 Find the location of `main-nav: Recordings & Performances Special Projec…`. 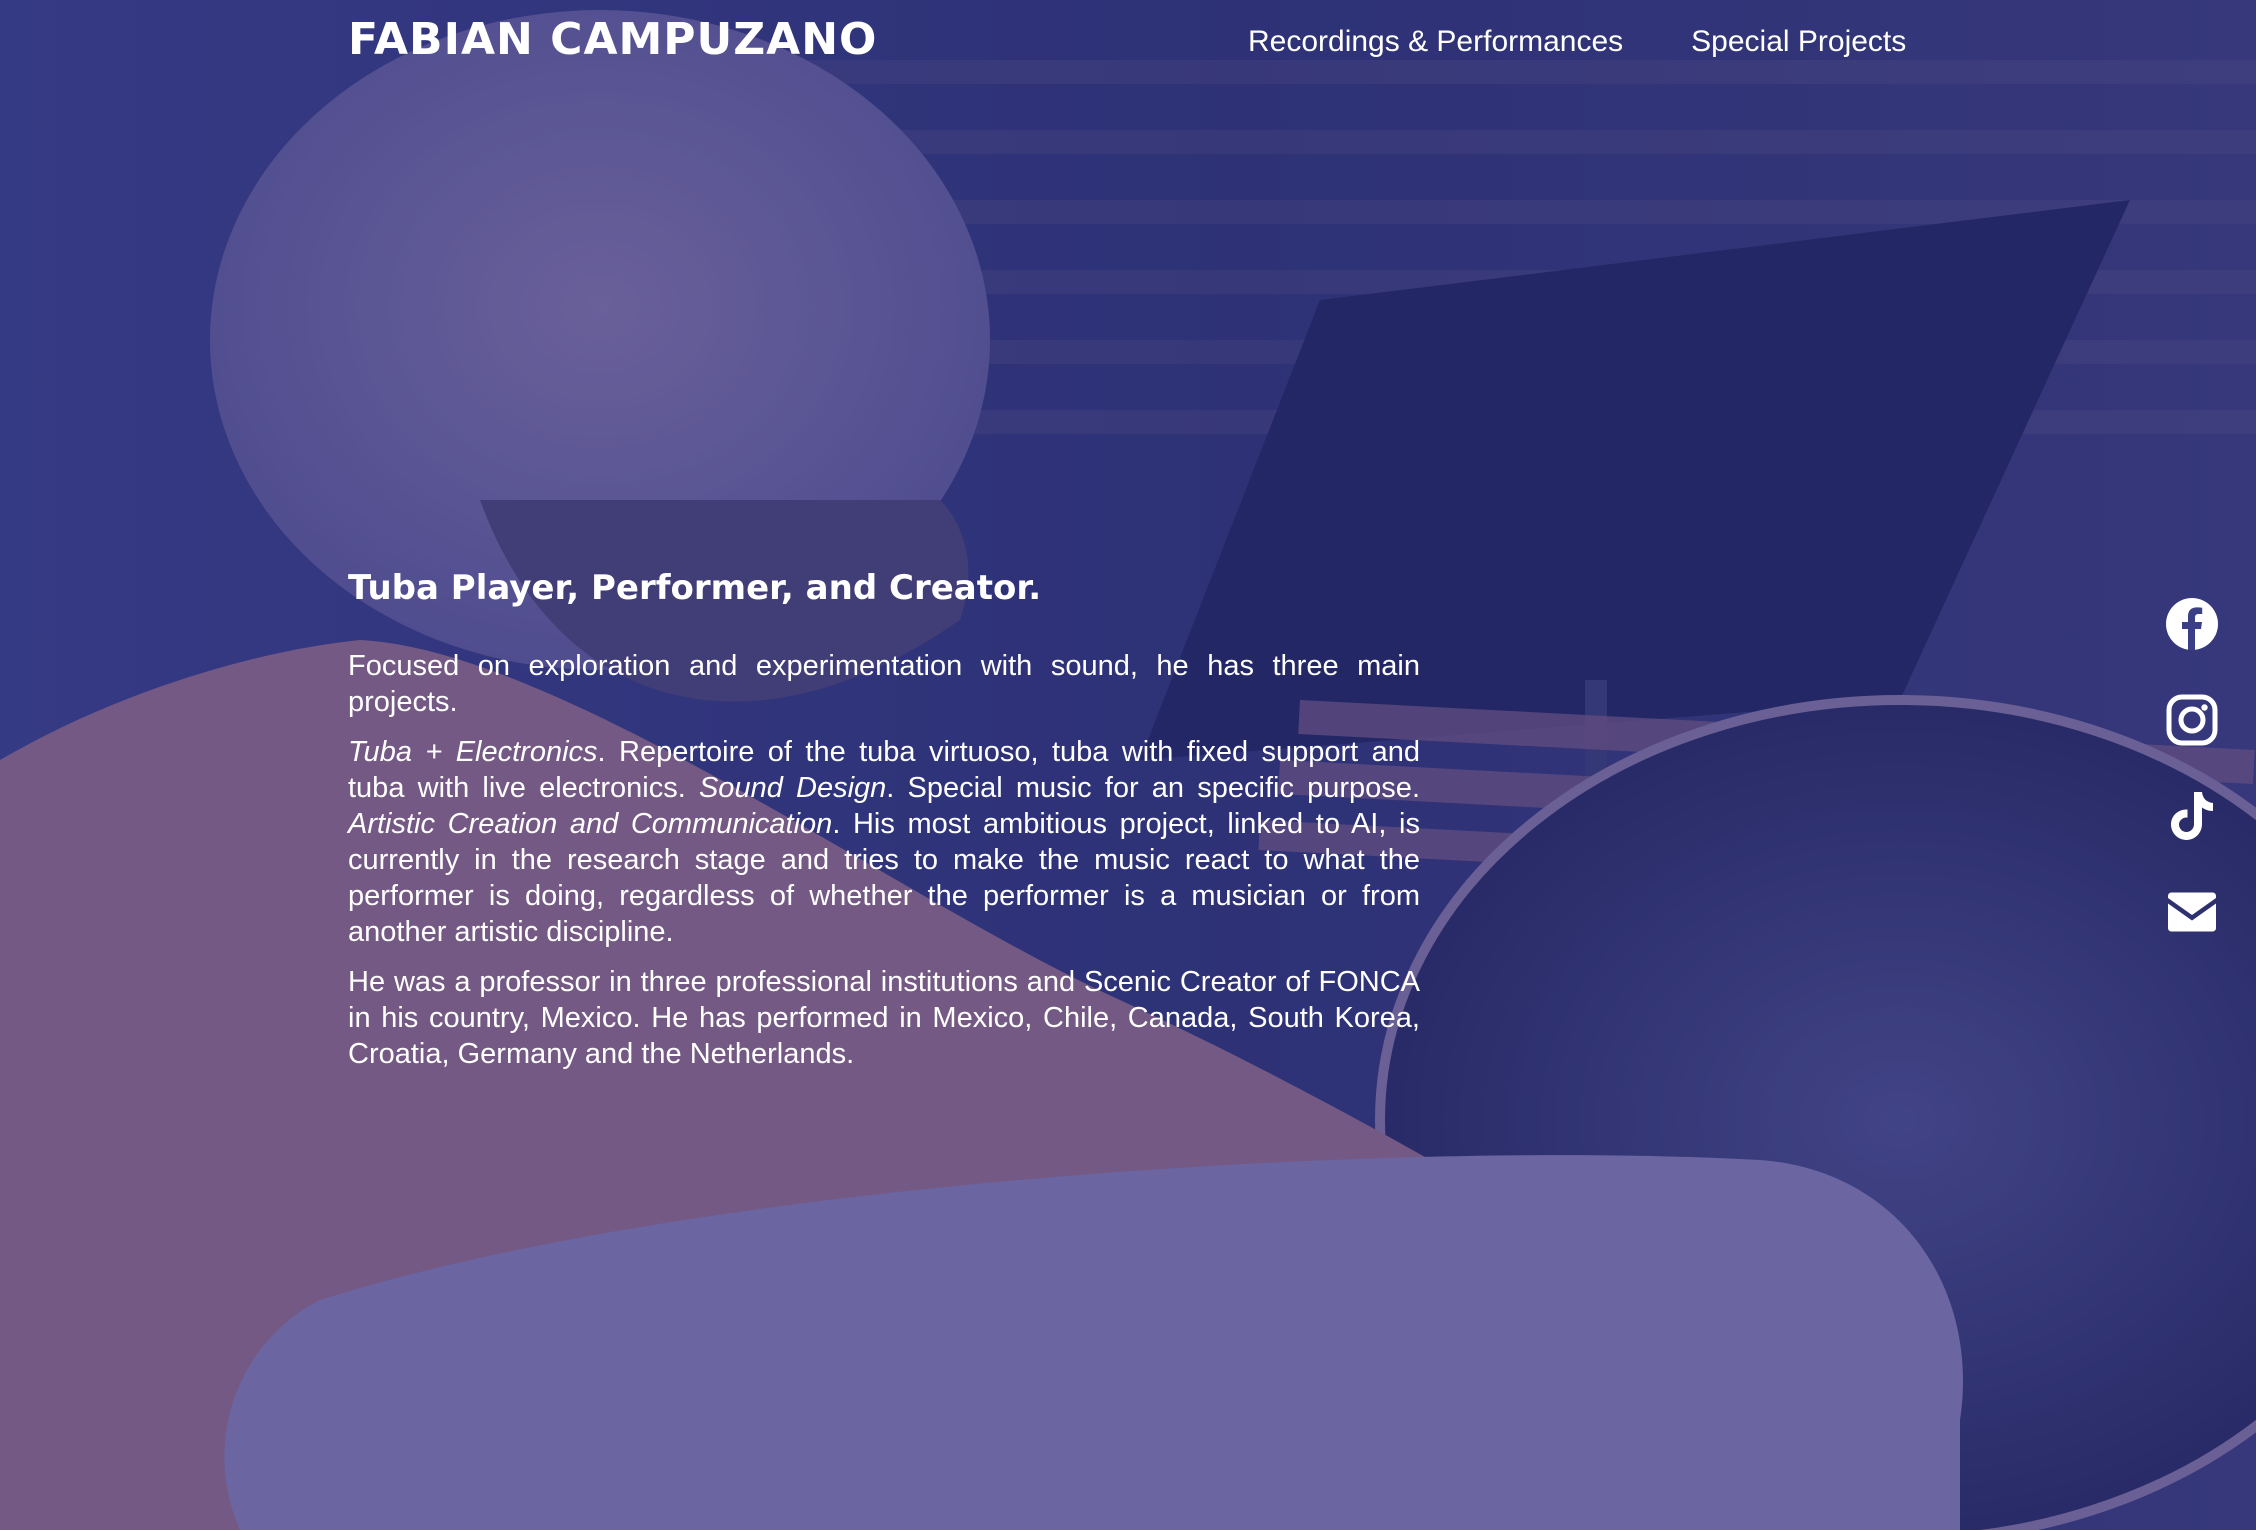

main-nav: Recordings & Performances Special Projec… is located at coordinates (1577, 42).